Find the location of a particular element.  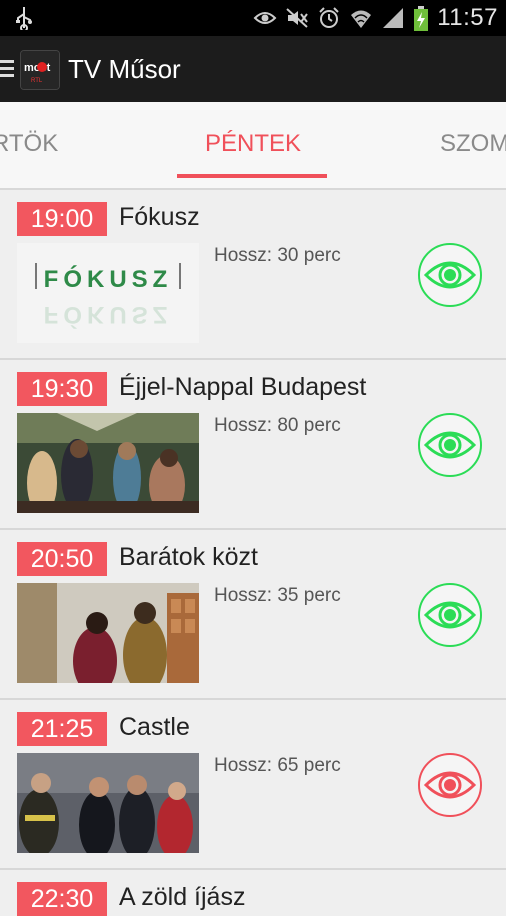

app-logo: most RTL is located at coordinates (40, 70).